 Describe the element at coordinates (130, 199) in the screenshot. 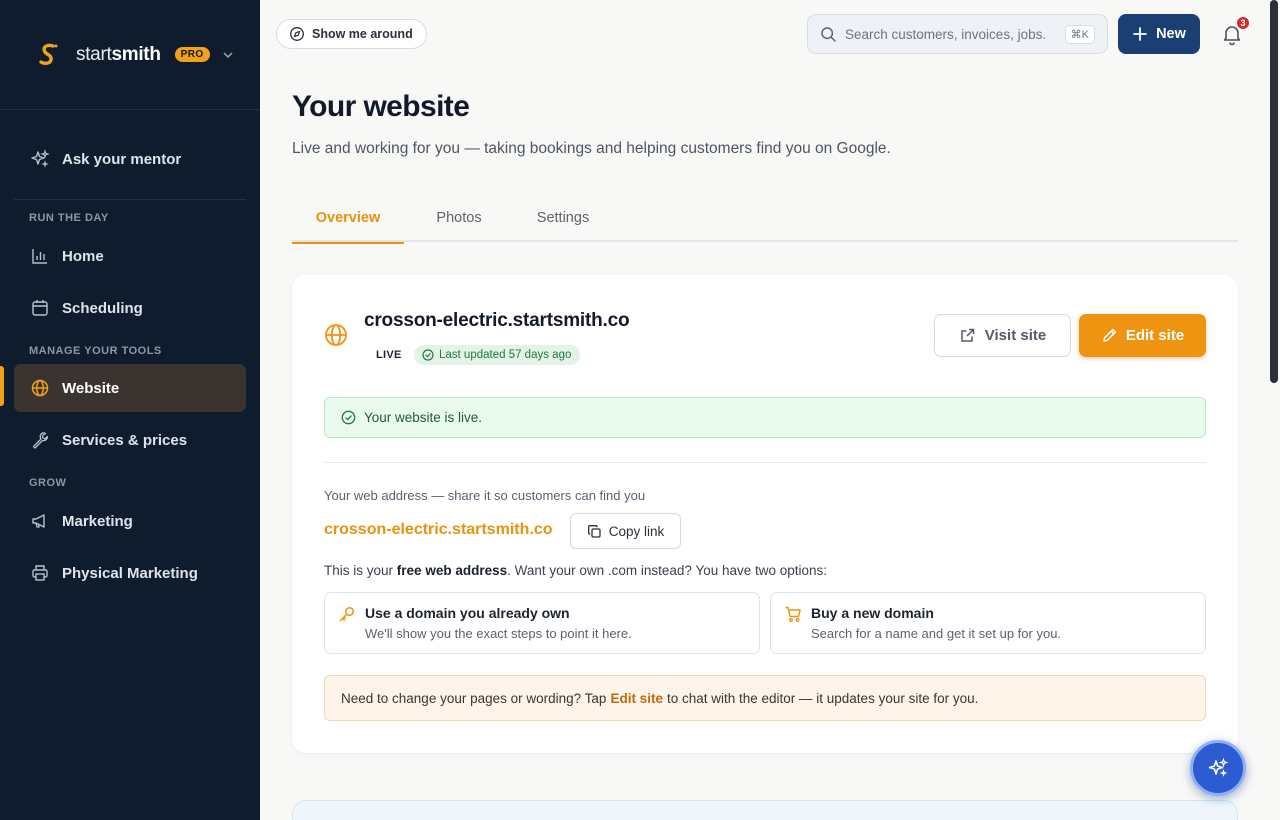

I see `sidebar-divider` at that location.